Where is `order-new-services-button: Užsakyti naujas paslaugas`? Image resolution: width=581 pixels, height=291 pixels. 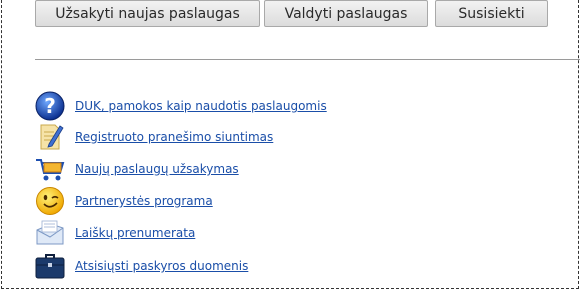 order-new-services-button: Užsakyti naujas paslaugas is located at coordinates (147, 13).